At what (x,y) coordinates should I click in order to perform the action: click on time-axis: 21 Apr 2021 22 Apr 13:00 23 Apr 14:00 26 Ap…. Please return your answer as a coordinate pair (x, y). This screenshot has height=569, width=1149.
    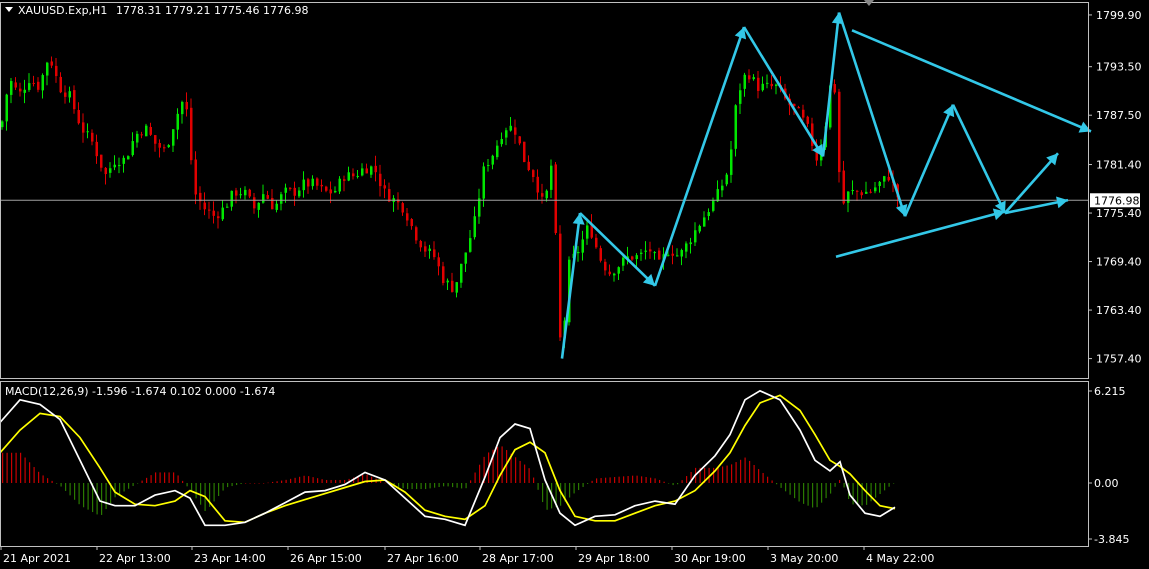
    Looking at the image, I should click on (467, 555).